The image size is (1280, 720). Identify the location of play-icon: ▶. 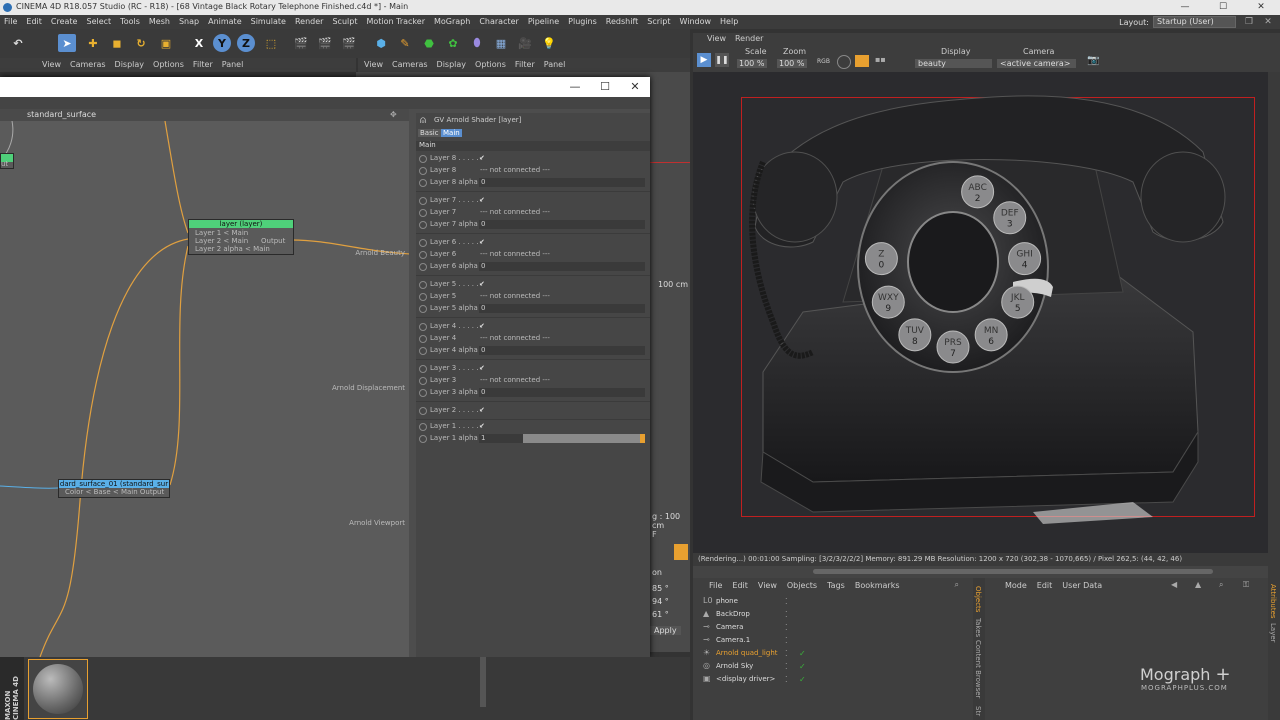
(704, 60).